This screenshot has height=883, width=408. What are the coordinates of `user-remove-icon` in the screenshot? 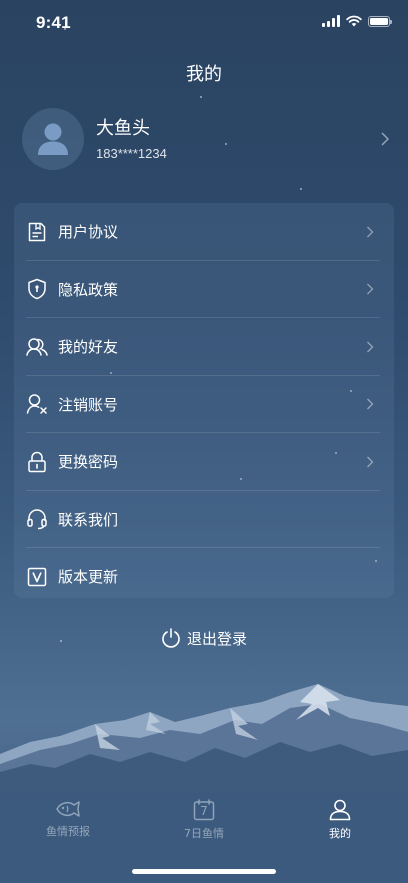 It's located at (37, 404).